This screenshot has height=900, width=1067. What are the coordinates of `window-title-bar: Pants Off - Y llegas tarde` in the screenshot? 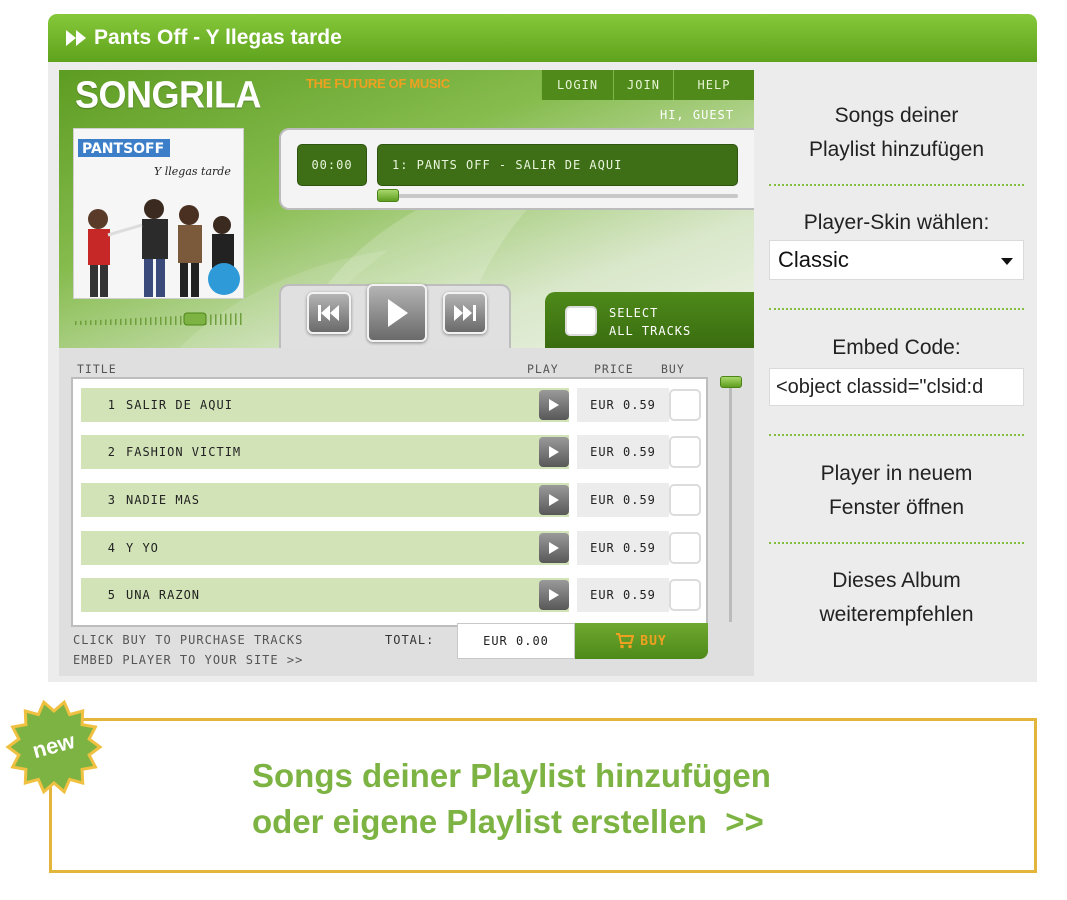 It's located at (542, 38).